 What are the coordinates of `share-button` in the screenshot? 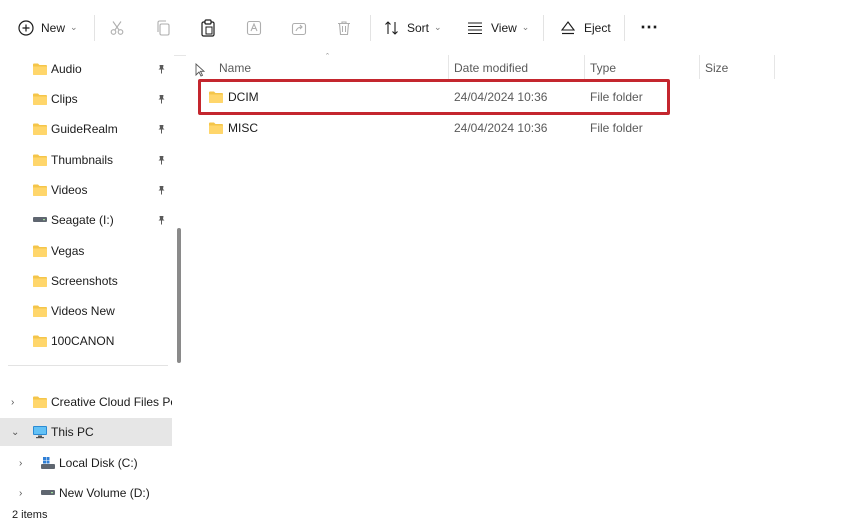 It's located at (299, 27).